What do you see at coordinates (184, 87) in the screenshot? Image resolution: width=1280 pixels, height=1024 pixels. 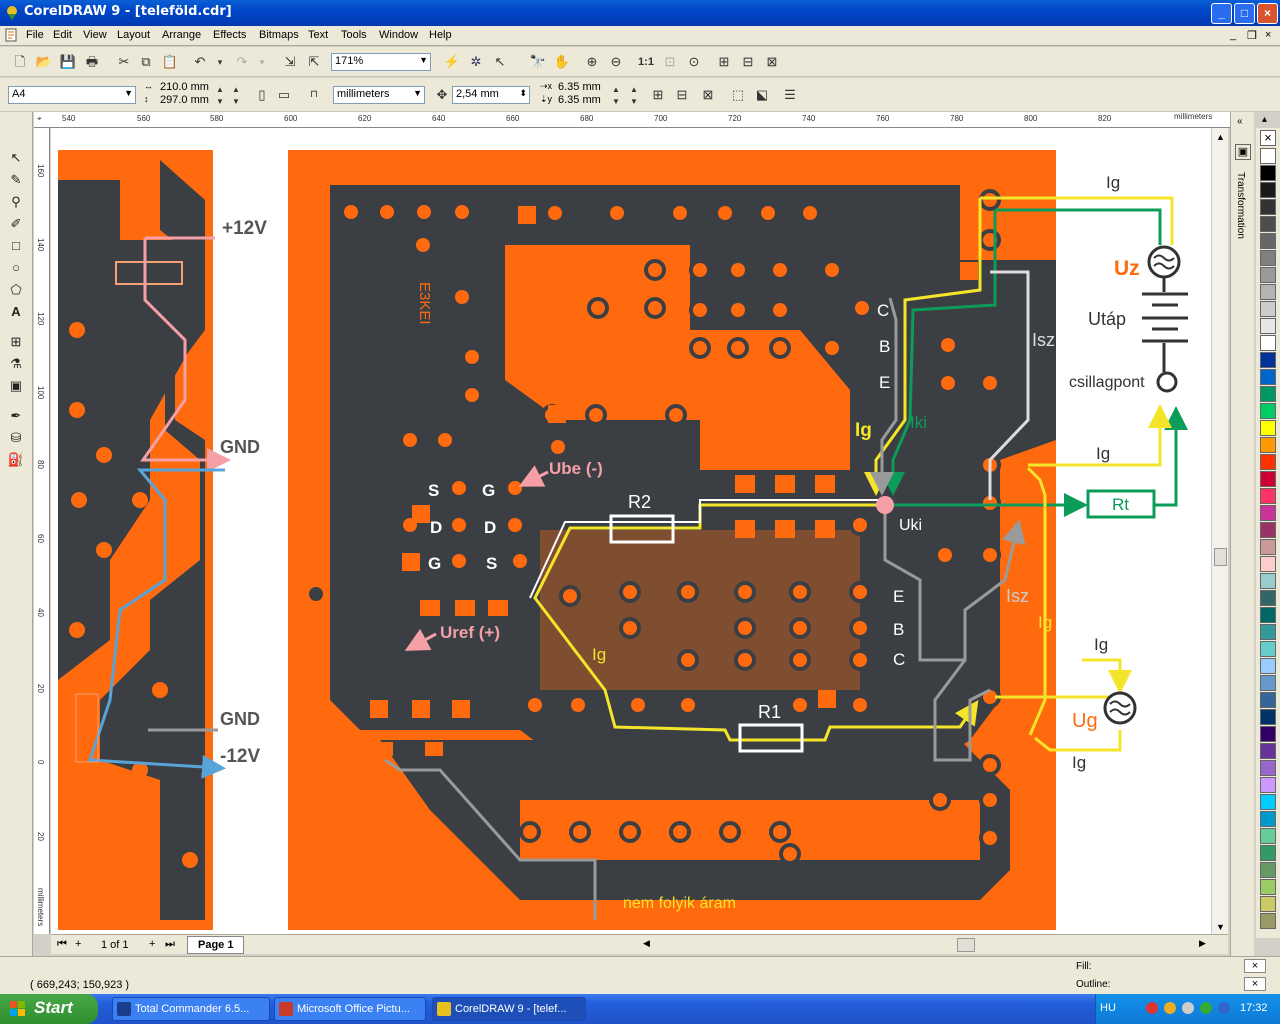 I see `page-width-value: 210.0 mm` at bounding box center [184, 87].